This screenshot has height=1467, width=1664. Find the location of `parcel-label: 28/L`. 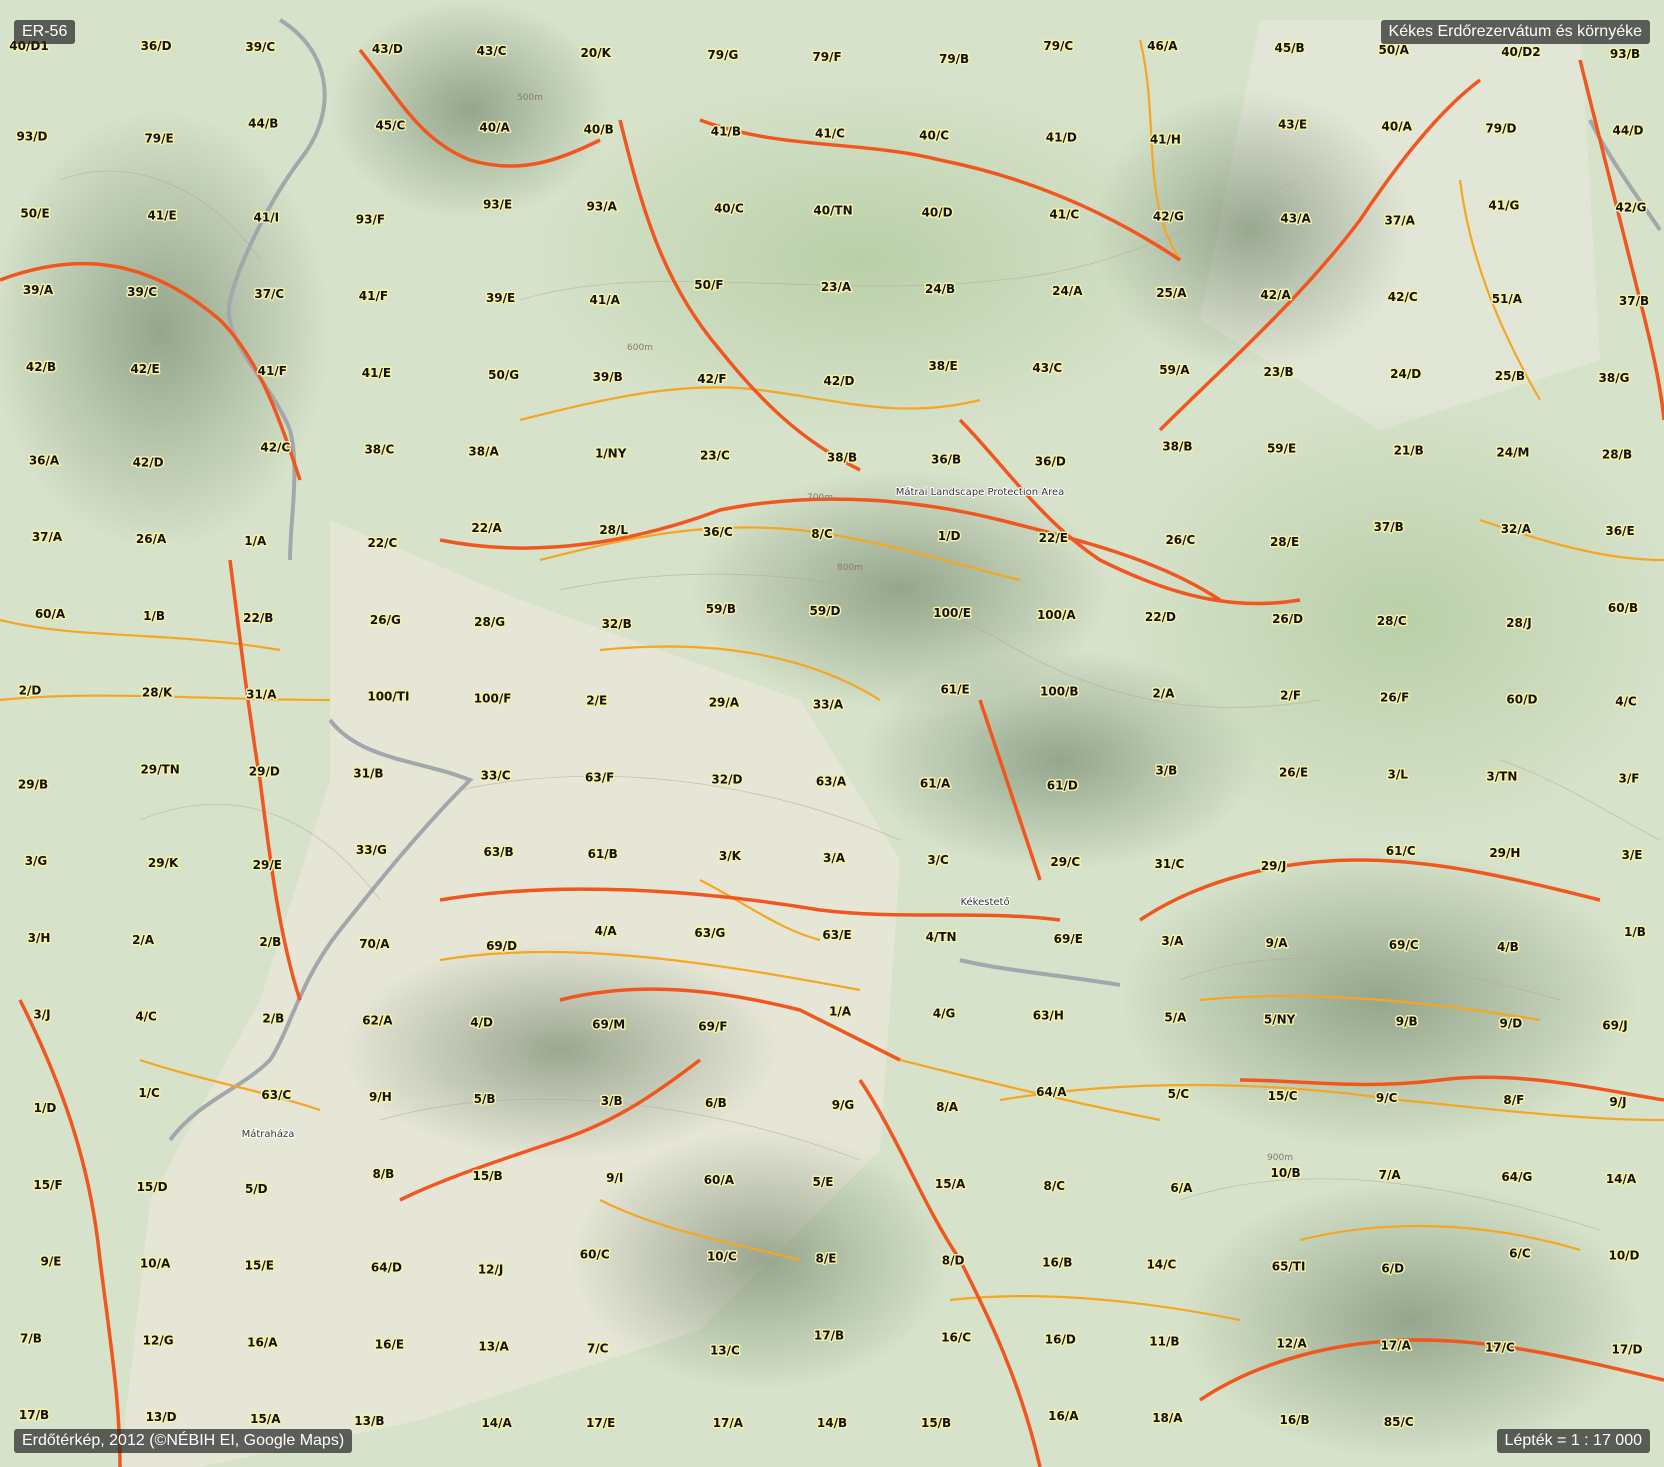

parcel-label: 28/L is located at coordinates (613, 530).